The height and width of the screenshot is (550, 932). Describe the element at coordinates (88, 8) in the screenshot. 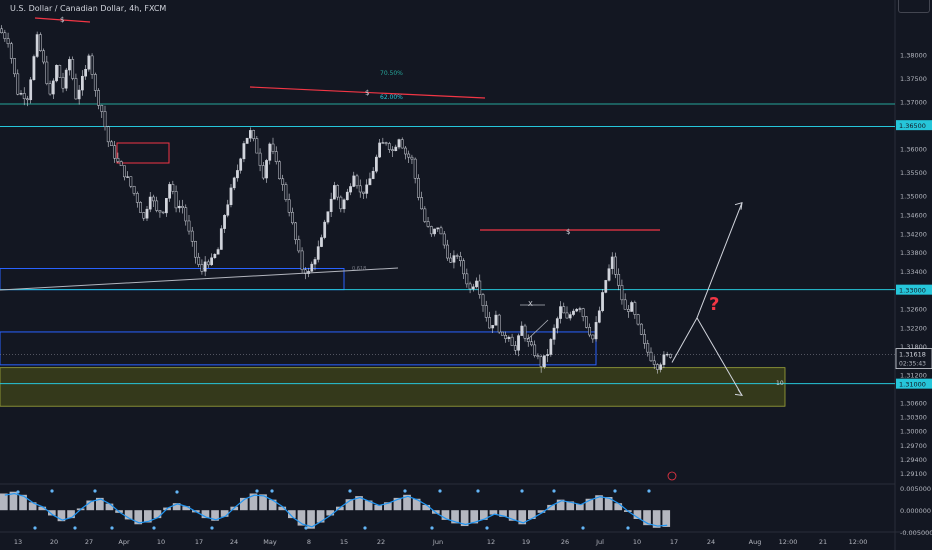

I see `symbol-title: U.S. Dollar / Canadian Dollar, 4h, FXCM` at that location.